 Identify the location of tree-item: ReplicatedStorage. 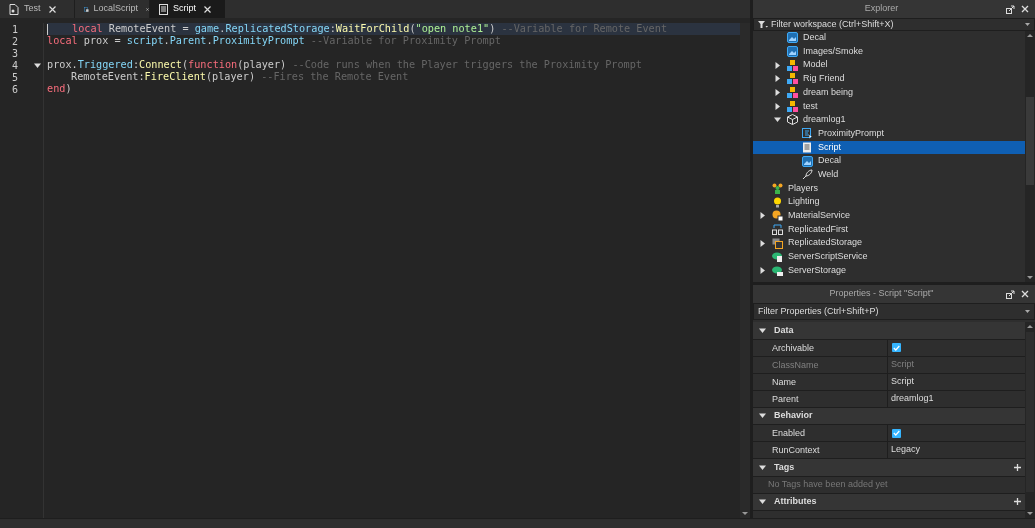
(889, 243).